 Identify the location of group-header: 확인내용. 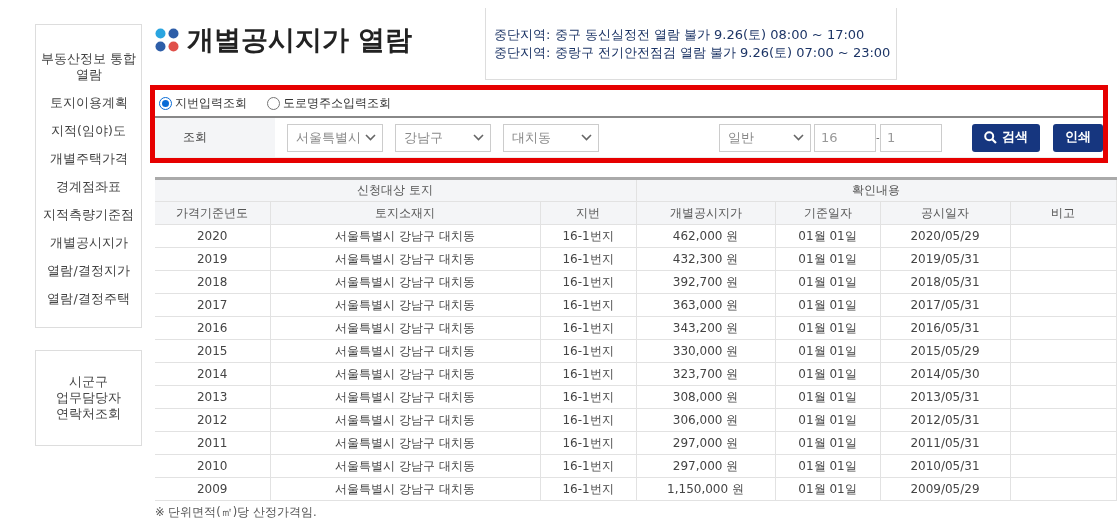
(876, 190).